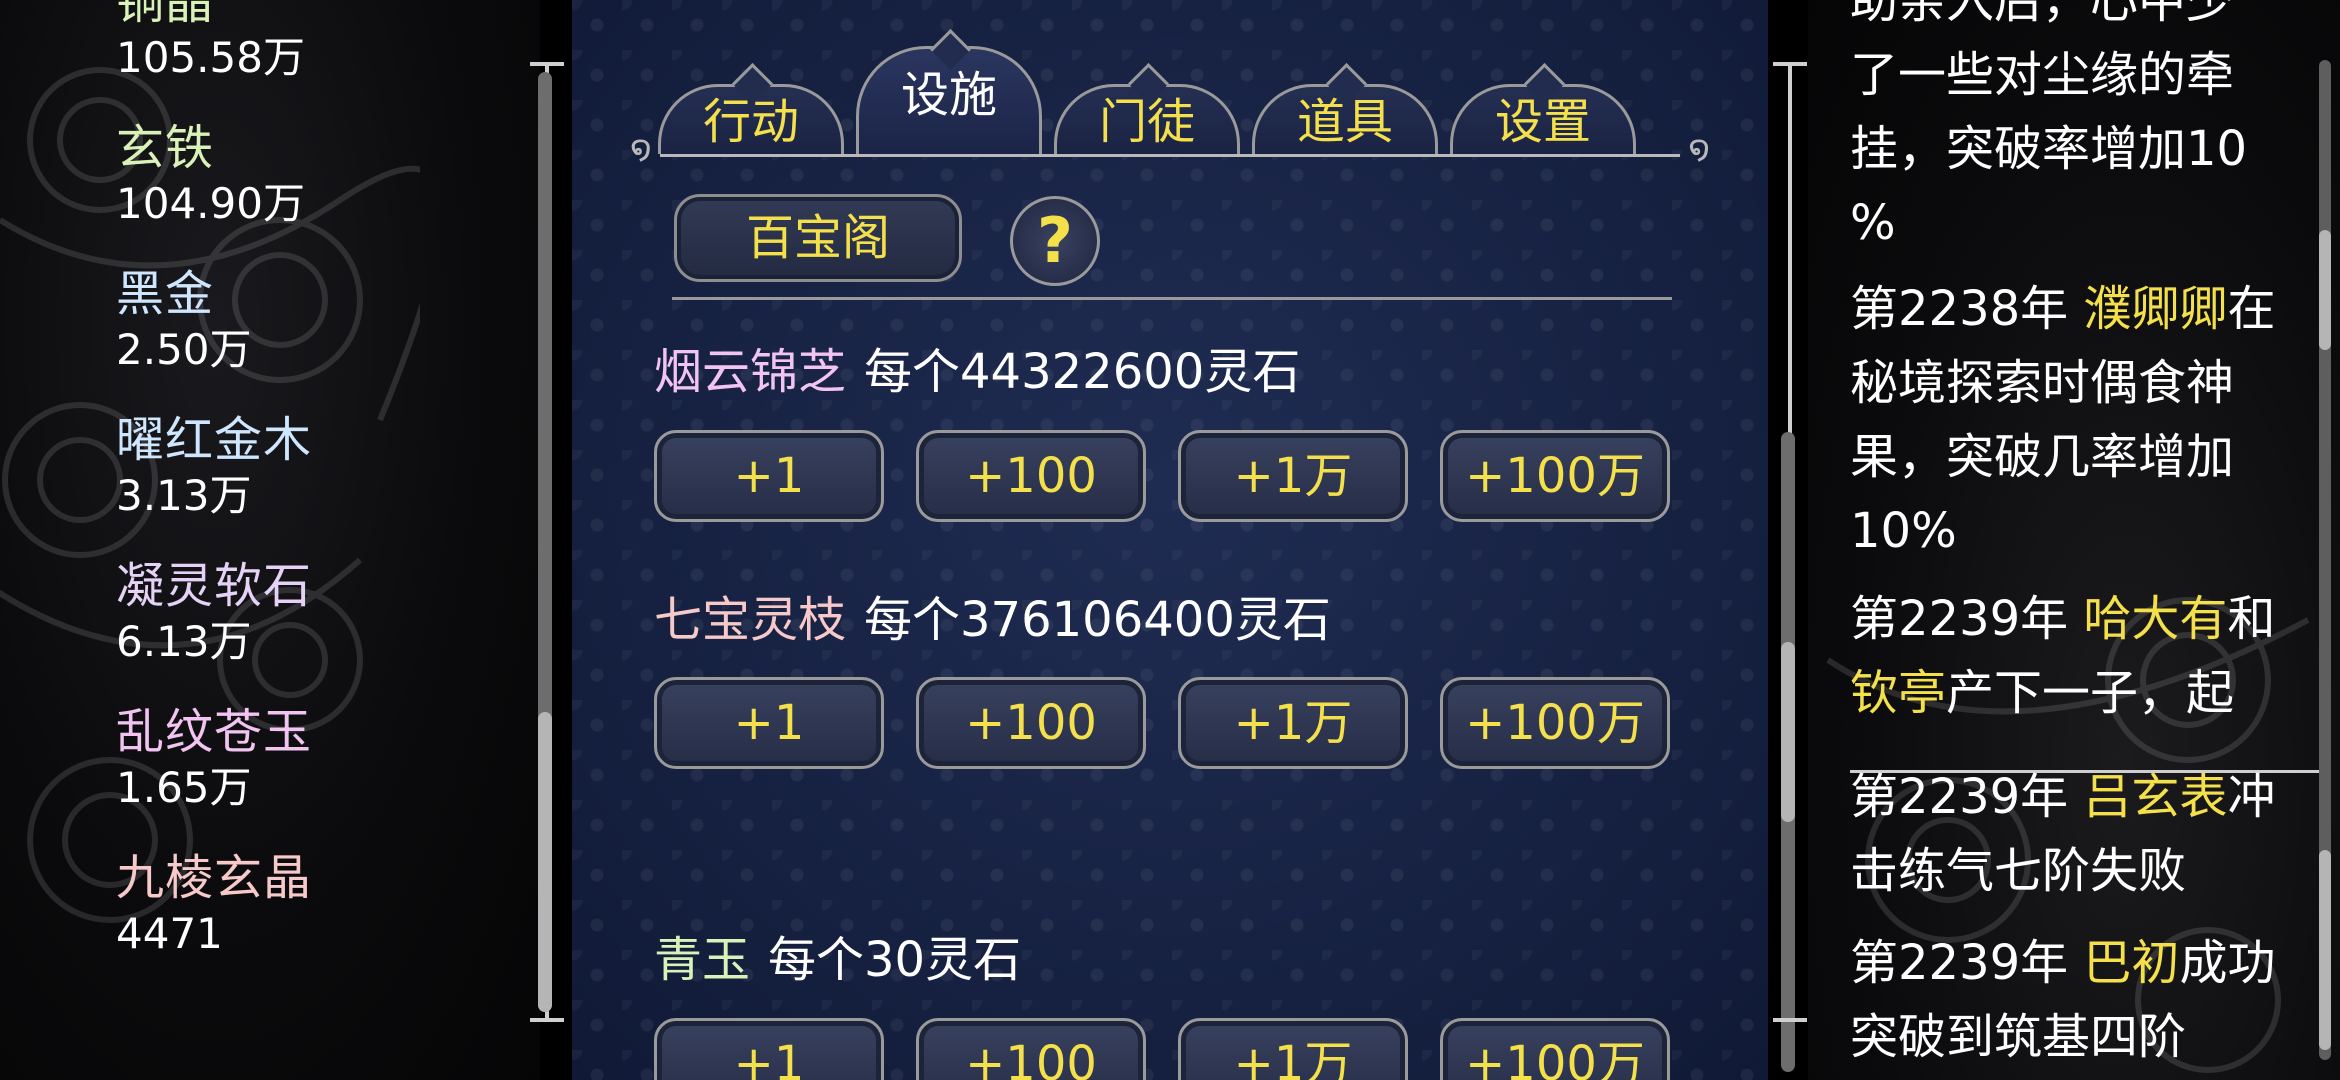 The image size is (2340, 1080). Describe the element at coordinates (1790, 567) in the screenshot. I see `shop-scrollbar` at that location.